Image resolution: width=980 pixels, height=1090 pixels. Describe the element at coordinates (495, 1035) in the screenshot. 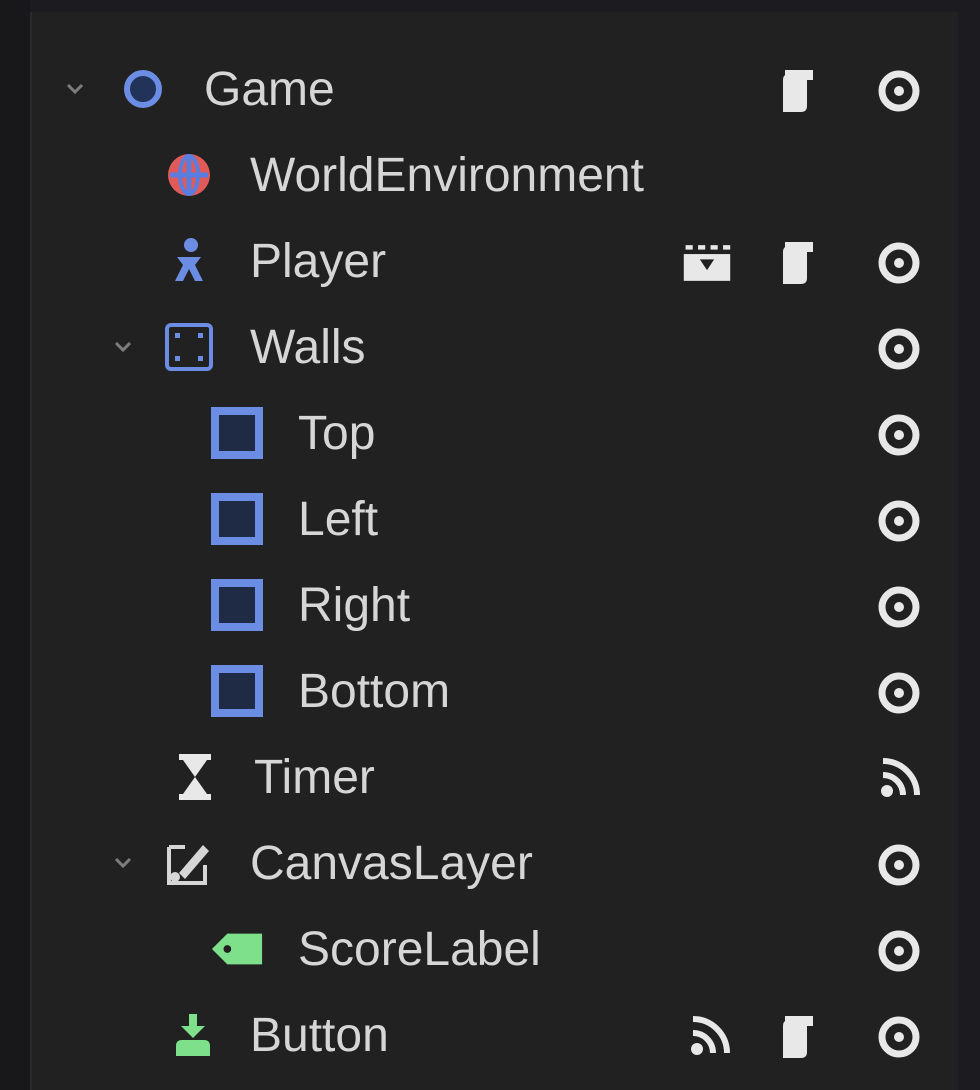

I see `tree-row-button: Button` at that location.